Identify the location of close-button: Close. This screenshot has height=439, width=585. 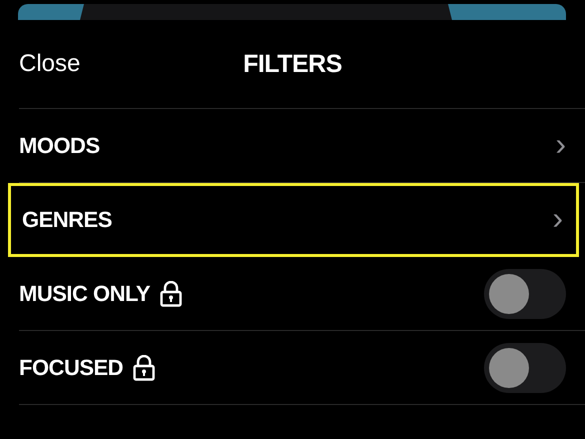
(49, 64).